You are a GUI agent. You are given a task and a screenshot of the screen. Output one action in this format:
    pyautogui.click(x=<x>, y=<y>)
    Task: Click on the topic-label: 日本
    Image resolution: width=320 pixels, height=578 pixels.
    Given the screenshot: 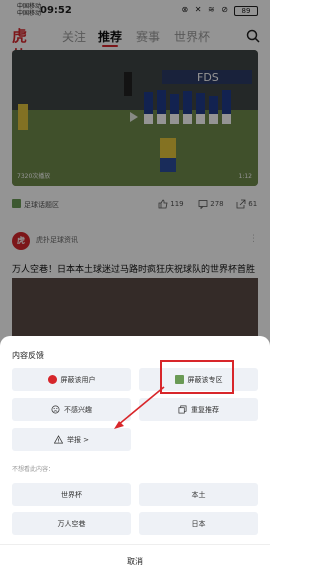 What is the action you would take?
    pyautogui.click(x=198, y=523)
    